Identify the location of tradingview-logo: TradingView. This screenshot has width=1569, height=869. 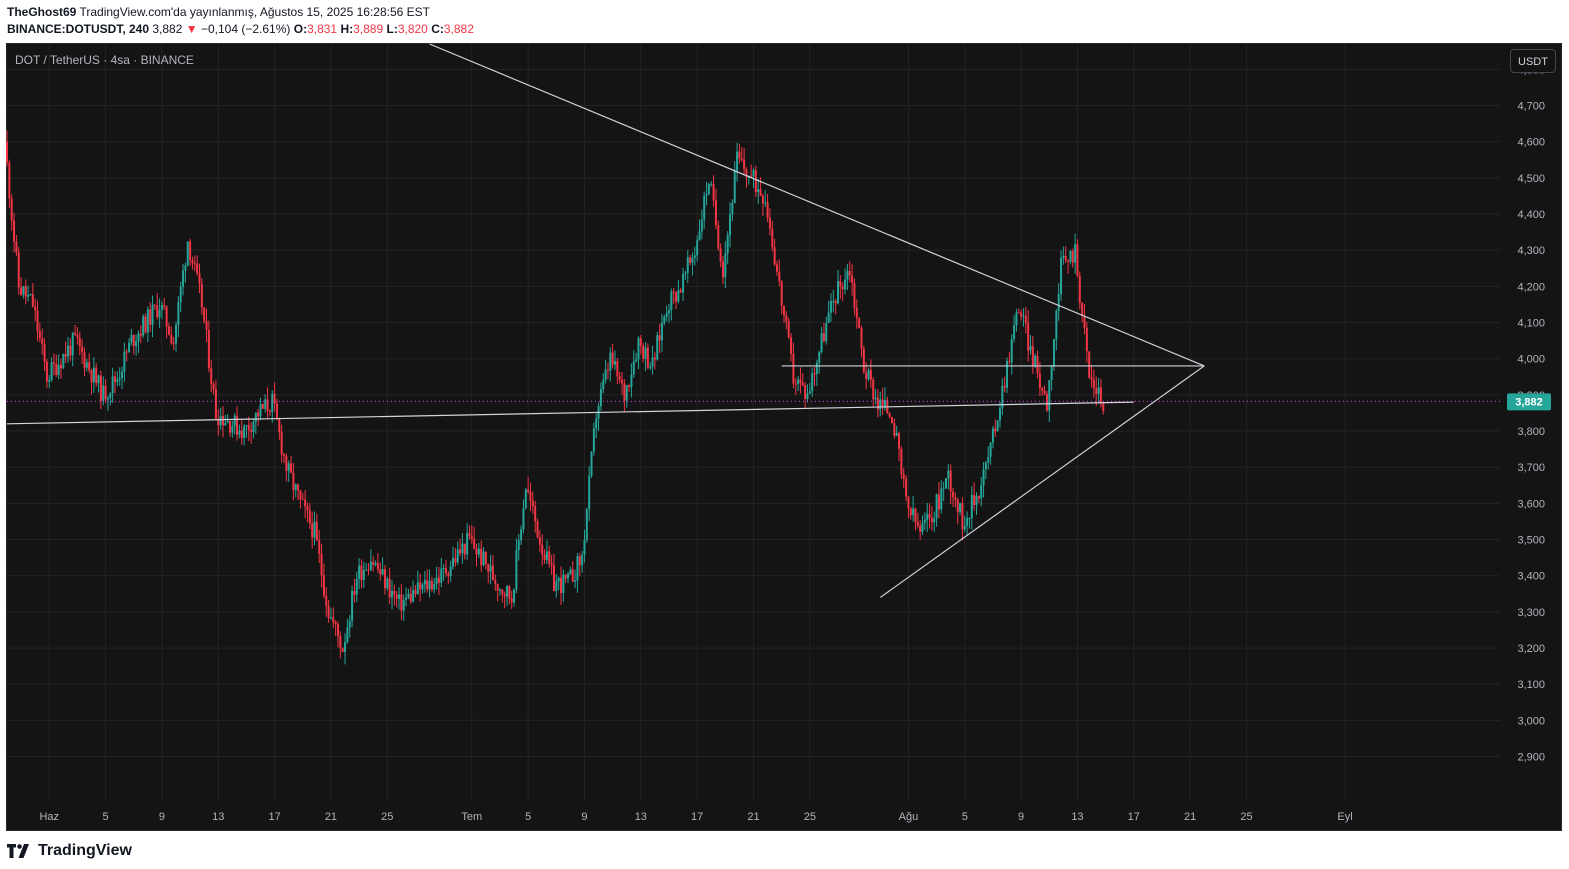
(69, 851).